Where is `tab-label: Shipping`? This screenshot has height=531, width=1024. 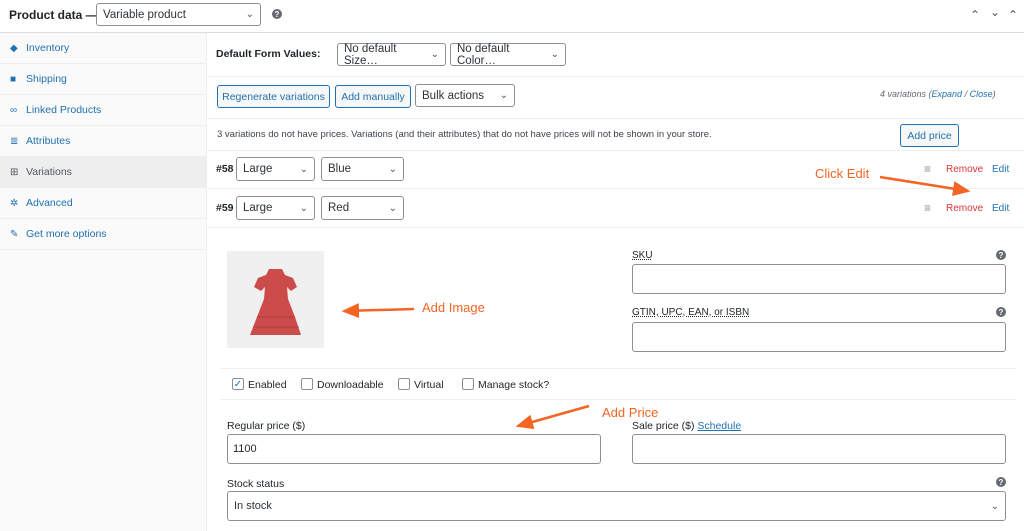 tab-label: Shipping is located at coordinates (46, 79).